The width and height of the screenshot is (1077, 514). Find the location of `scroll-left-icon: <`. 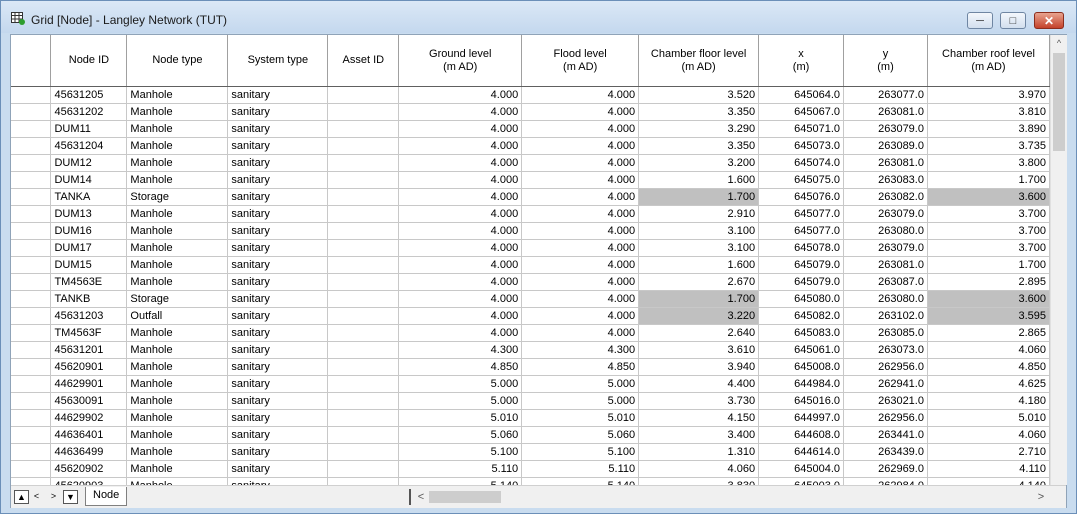

scroll-left-icon: < is located at coordinates (421, 497).